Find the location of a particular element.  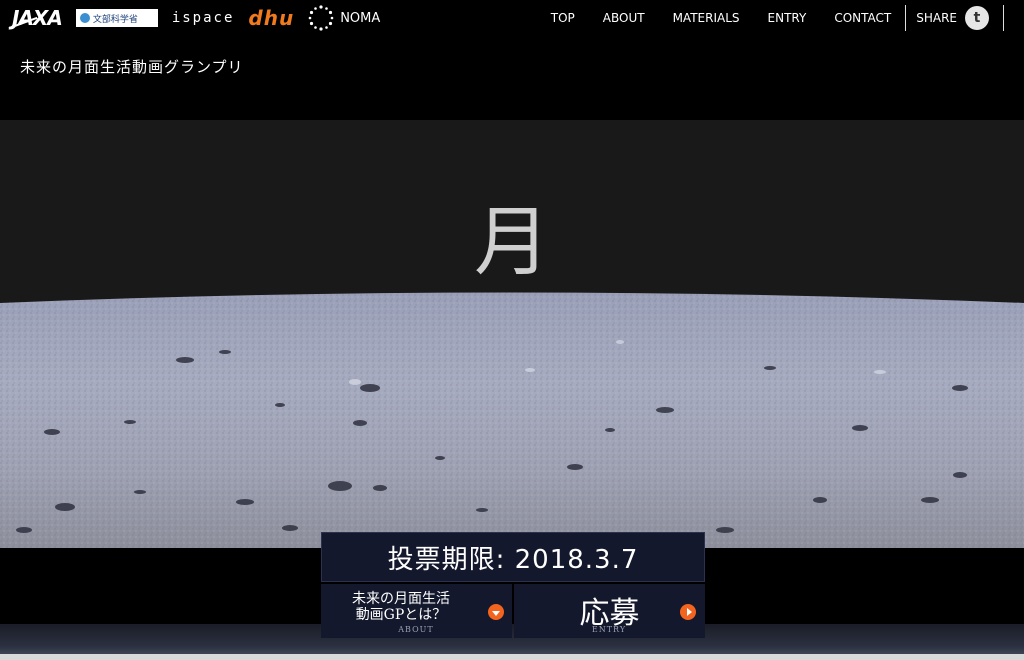

share-button: SHARE t is located at coordinates (954, 18).